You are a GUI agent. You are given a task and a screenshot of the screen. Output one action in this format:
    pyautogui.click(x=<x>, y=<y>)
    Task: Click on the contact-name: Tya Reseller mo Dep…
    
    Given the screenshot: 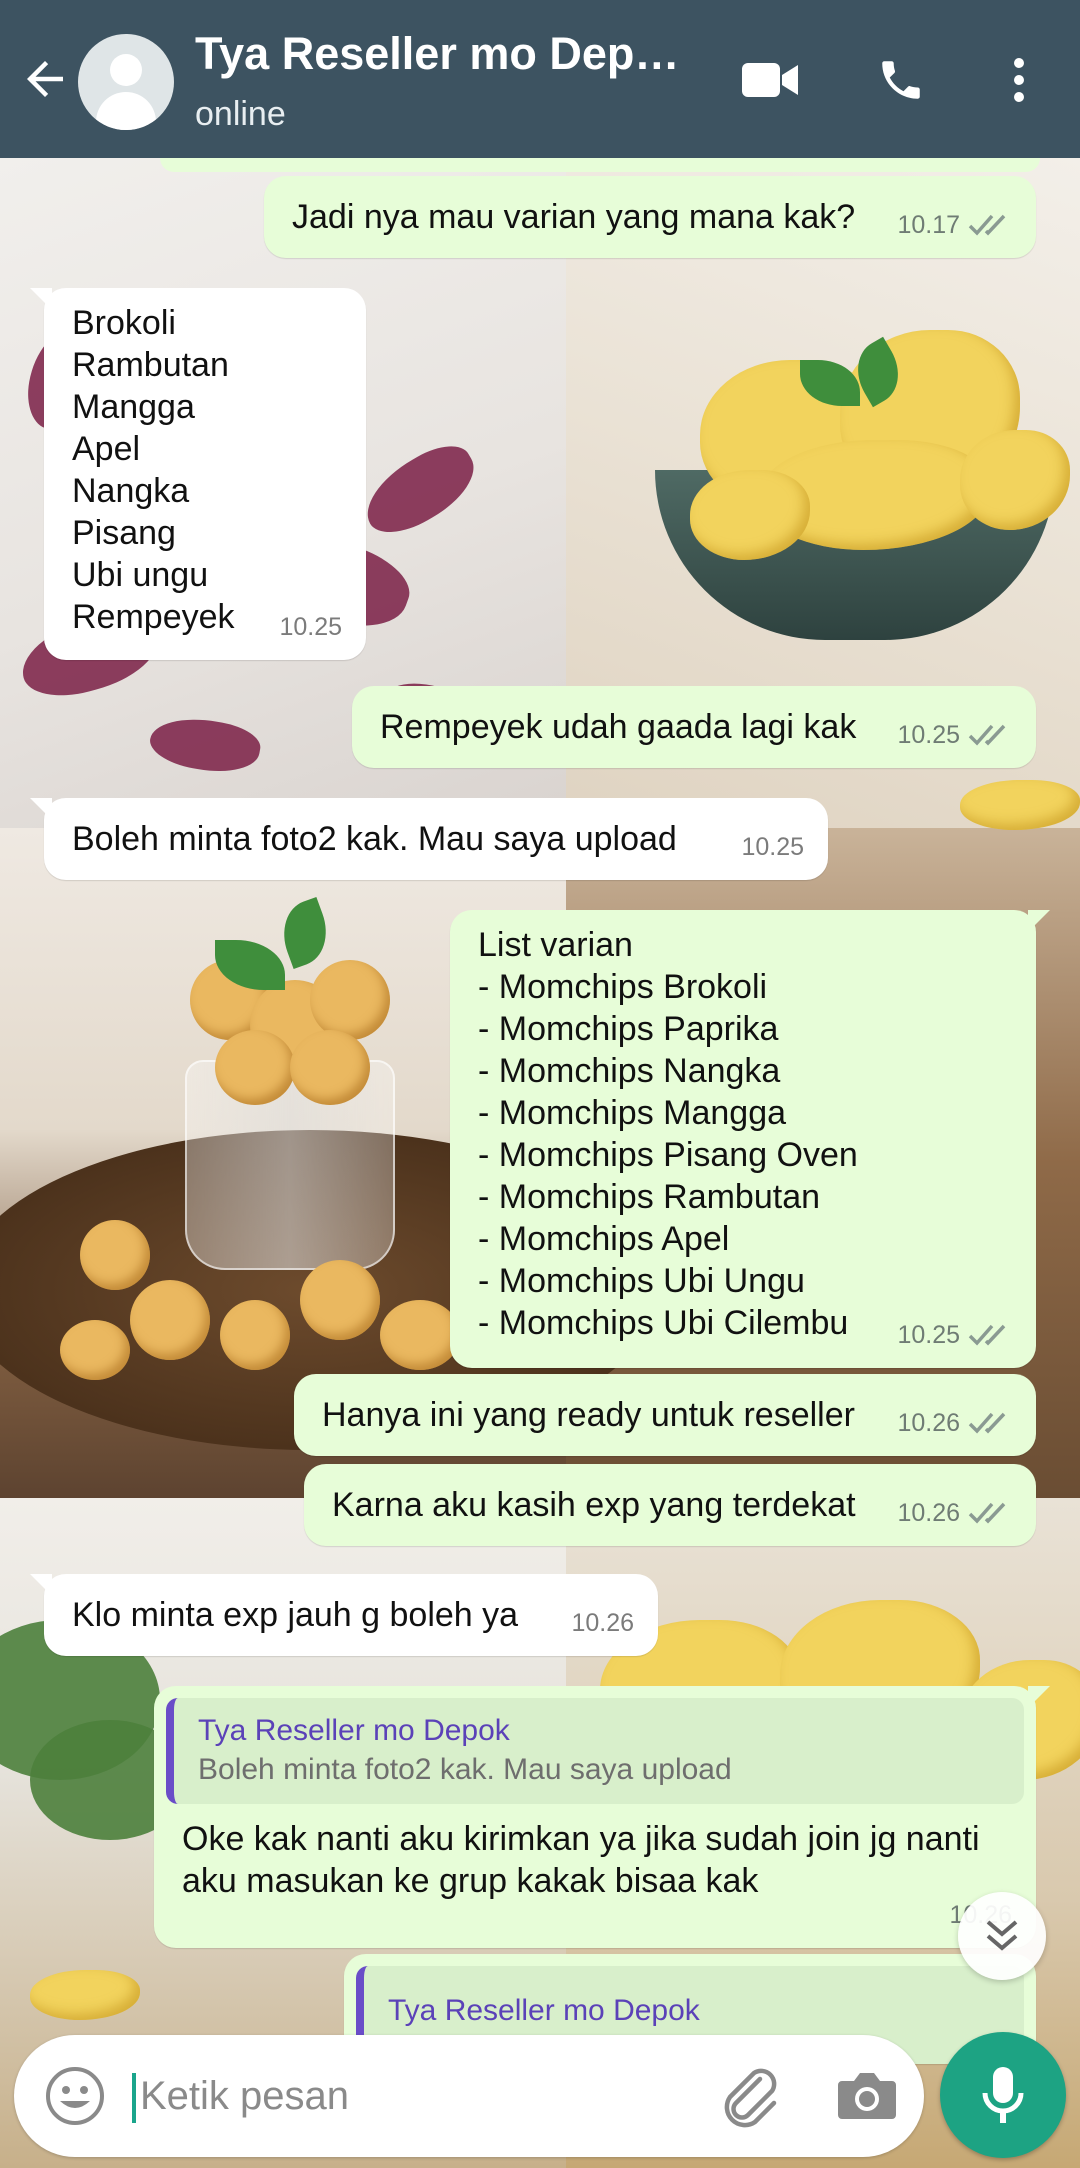 What is the action you would take?
    pyautogui.click(x=455, y=54)
    